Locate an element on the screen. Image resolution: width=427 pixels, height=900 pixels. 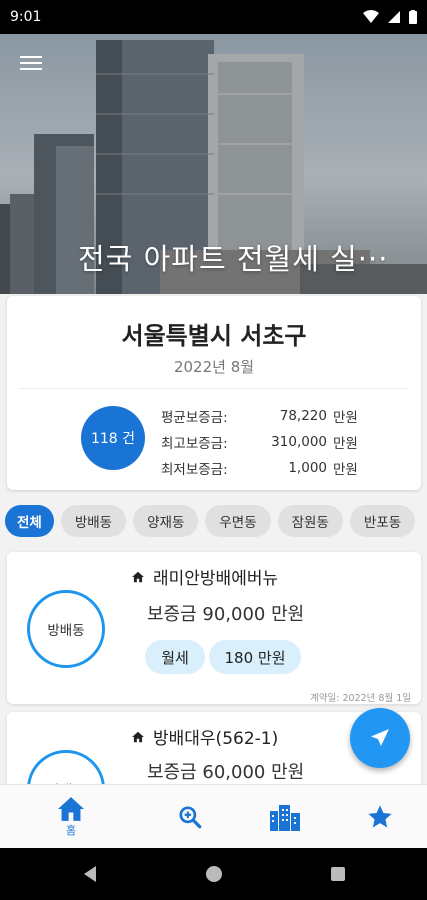
nav-favorites is located at coordinates (377, 817).